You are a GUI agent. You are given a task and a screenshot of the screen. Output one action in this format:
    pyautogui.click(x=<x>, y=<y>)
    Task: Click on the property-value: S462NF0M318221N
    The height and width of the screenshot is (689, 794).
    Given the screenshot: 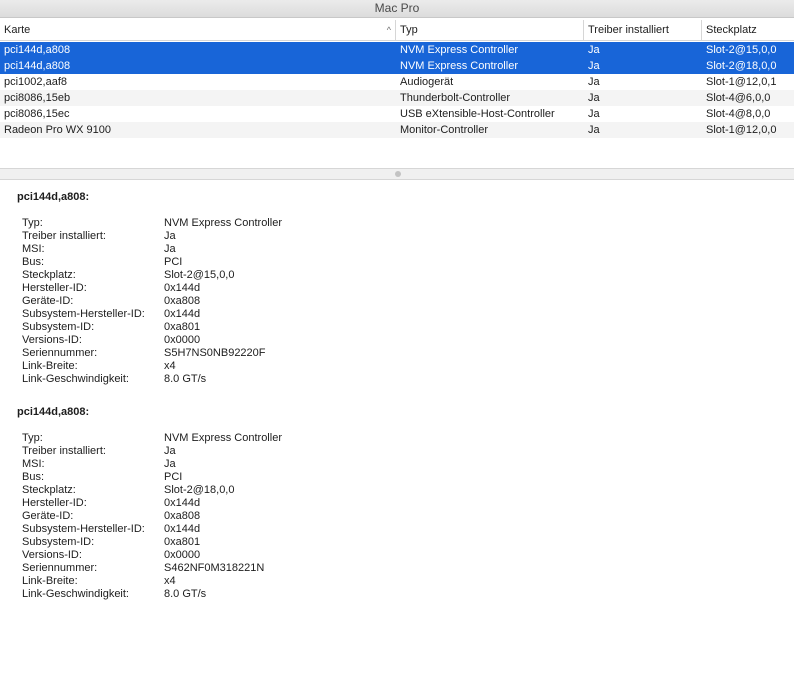 What is the action you would take?
    pyautogui.click(x=214, y=568)
    